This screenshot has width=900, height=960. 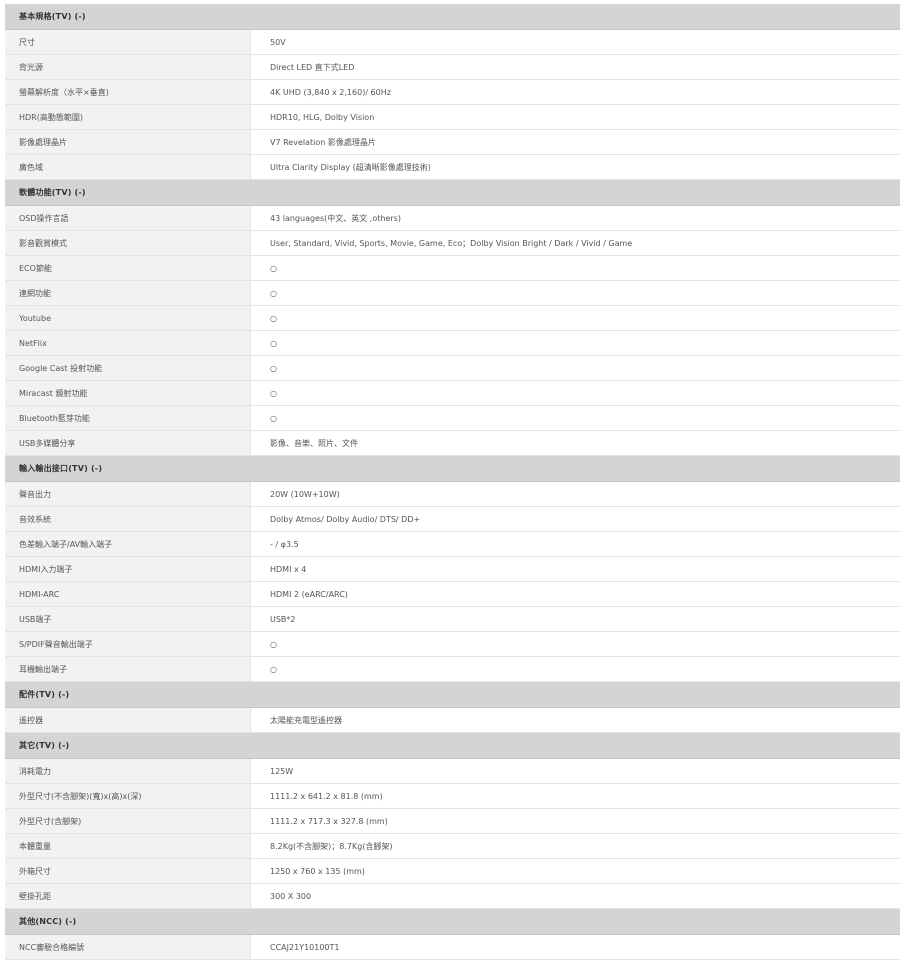 I want to click on spec-row: 外箱尺寸 1250 x 760 x 135 (mm), so click(x=452, y=871).